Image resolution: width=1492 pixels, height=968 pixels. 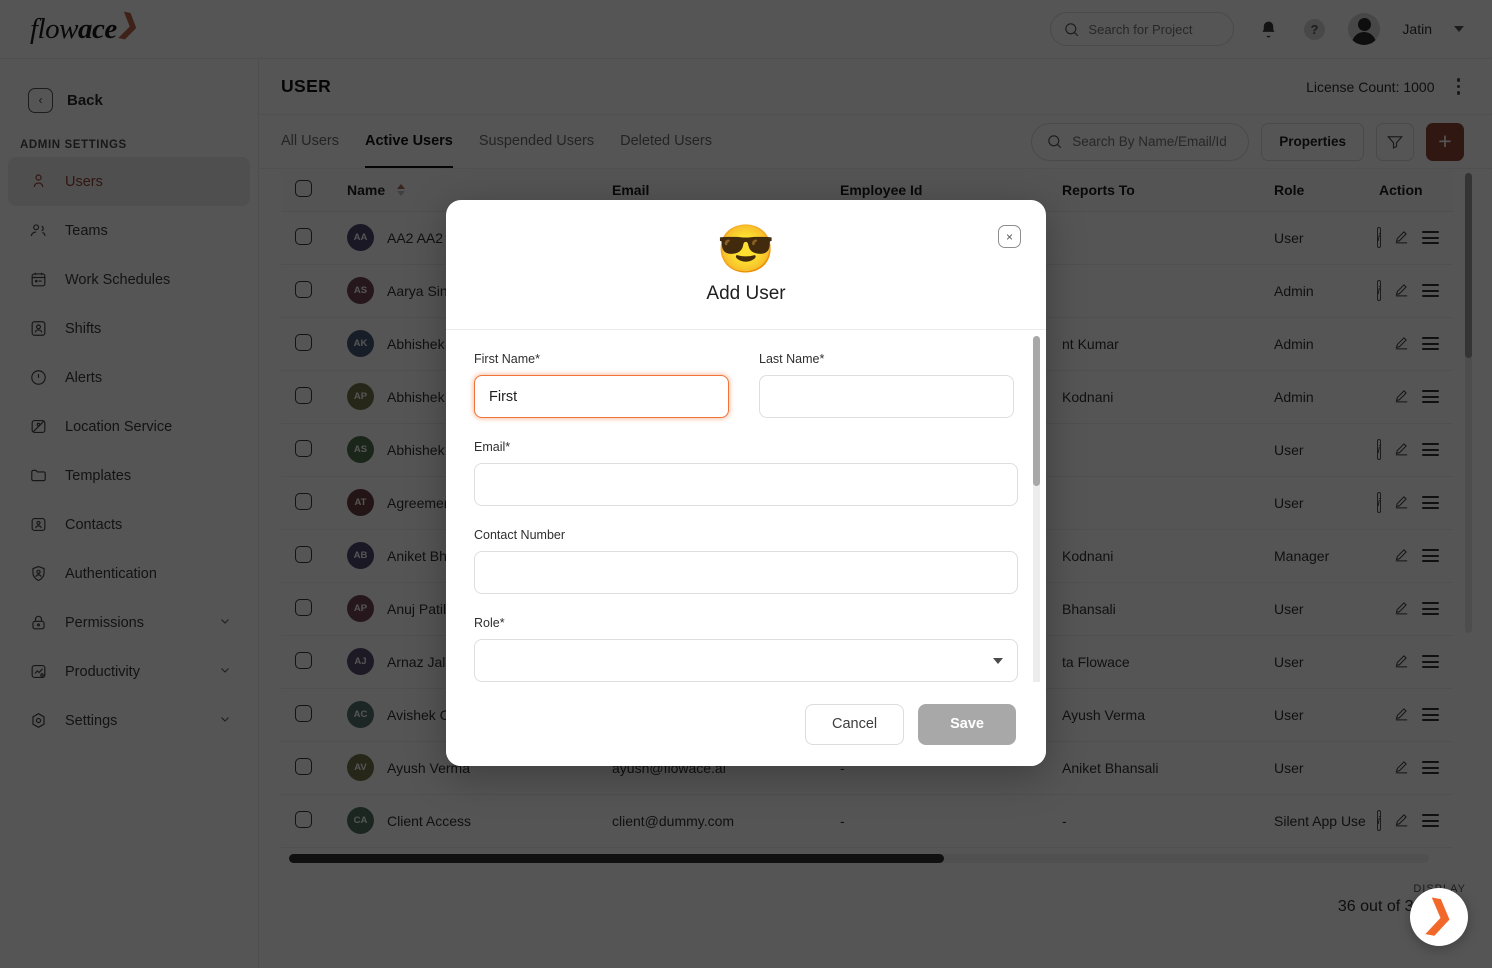 I want to click on contact-number-input, so click(x=746, y=572).